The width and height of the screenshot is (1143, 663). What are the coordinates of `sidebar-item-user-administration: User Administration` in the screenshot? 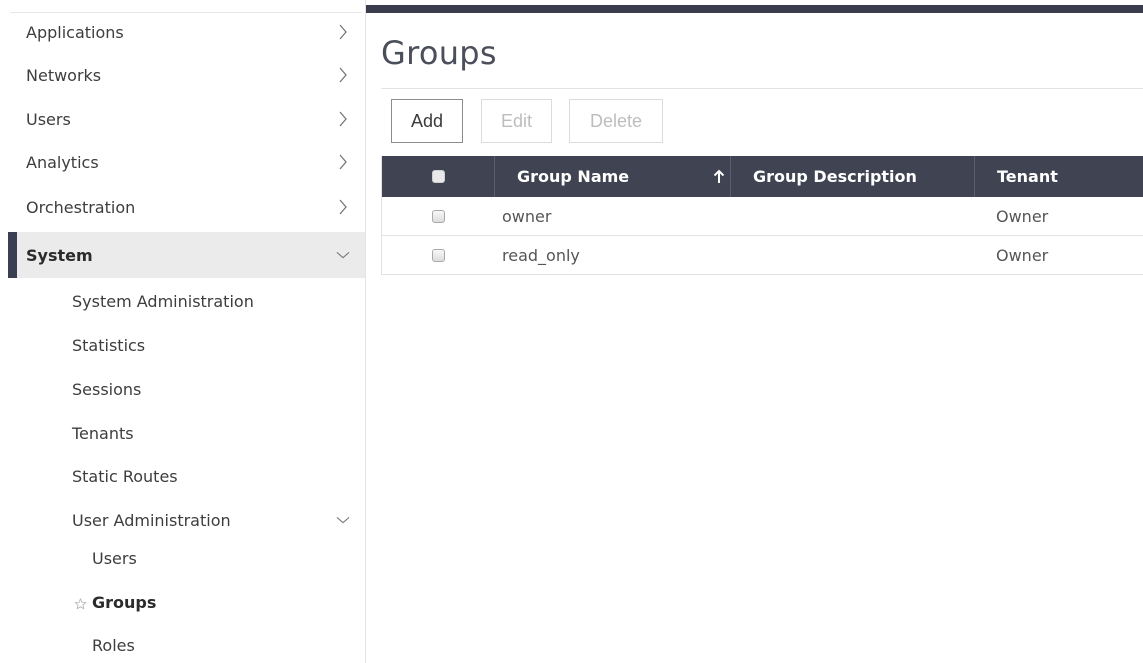 It's located at (186, 520).